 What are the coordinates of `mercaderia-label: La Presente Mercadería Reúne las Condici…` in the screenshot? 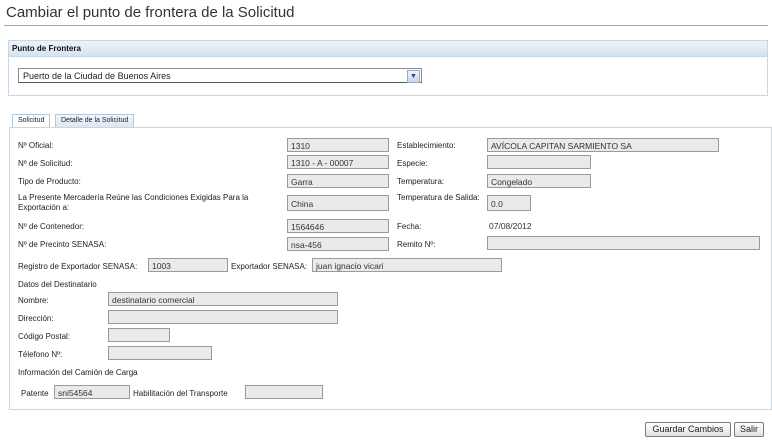 It's located at (133, 202).